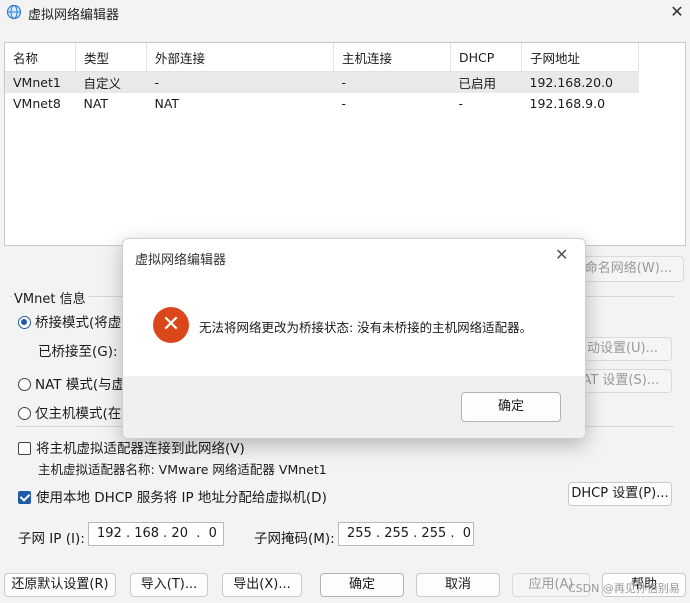  What do you see at coordinates (366, 327) in the screenshot?
I see `dialog-message: 无法将网络更改为桥接状态: 没有未桥接的主机网络适配器。` at bounding box center [366, 327].